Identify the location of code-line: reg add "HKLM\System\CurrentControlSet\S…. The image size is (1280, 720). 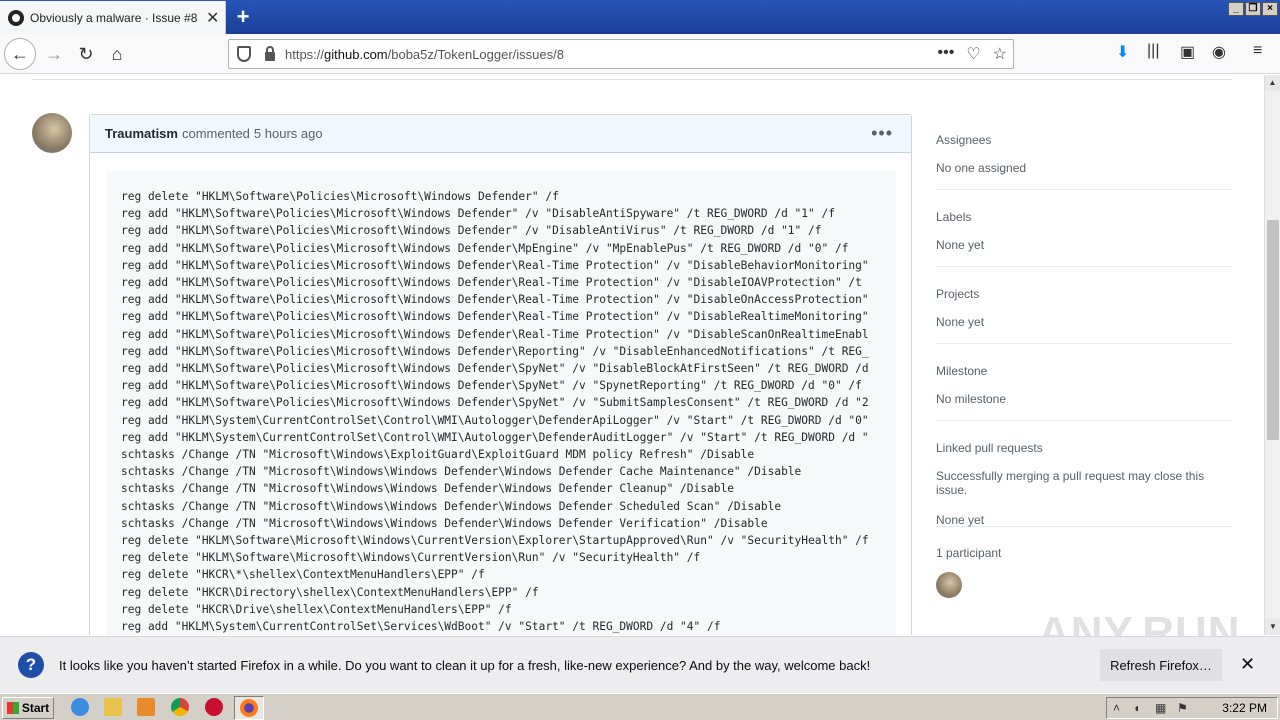
(421, 627).